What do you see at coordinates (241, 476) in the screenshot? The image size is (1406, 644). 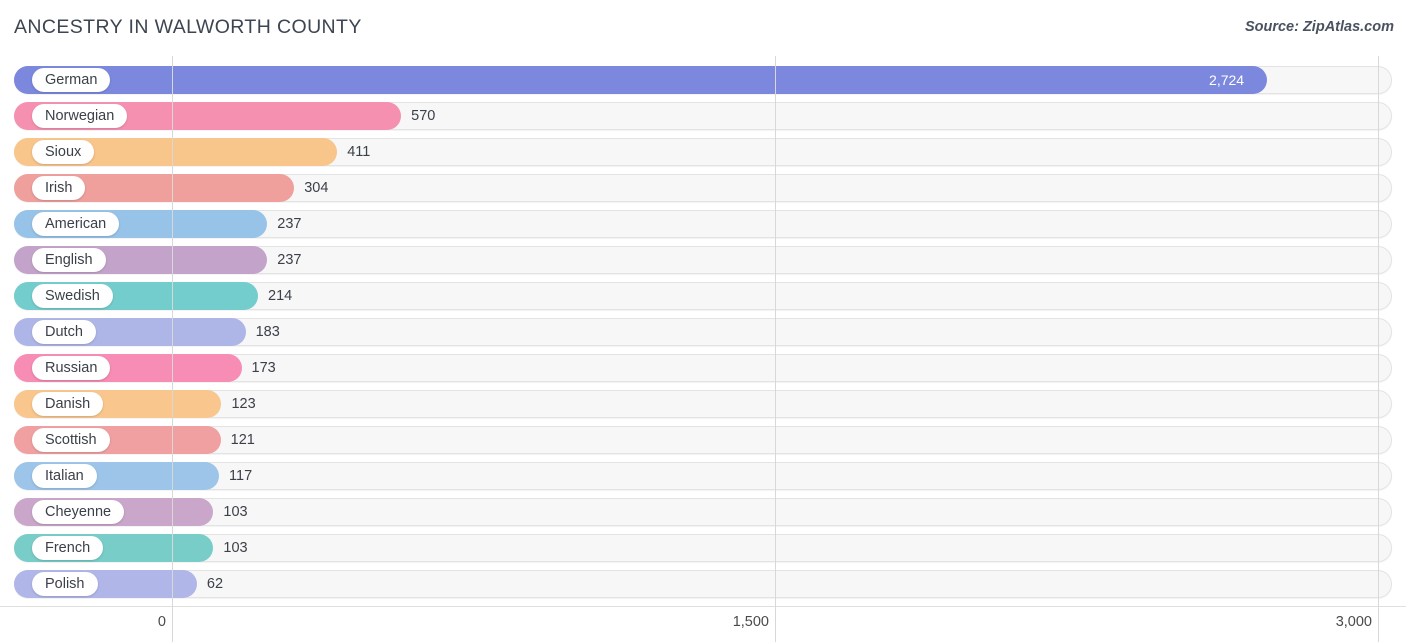 I see `bar-value-italian: 117` at bounding box center [241, 476].